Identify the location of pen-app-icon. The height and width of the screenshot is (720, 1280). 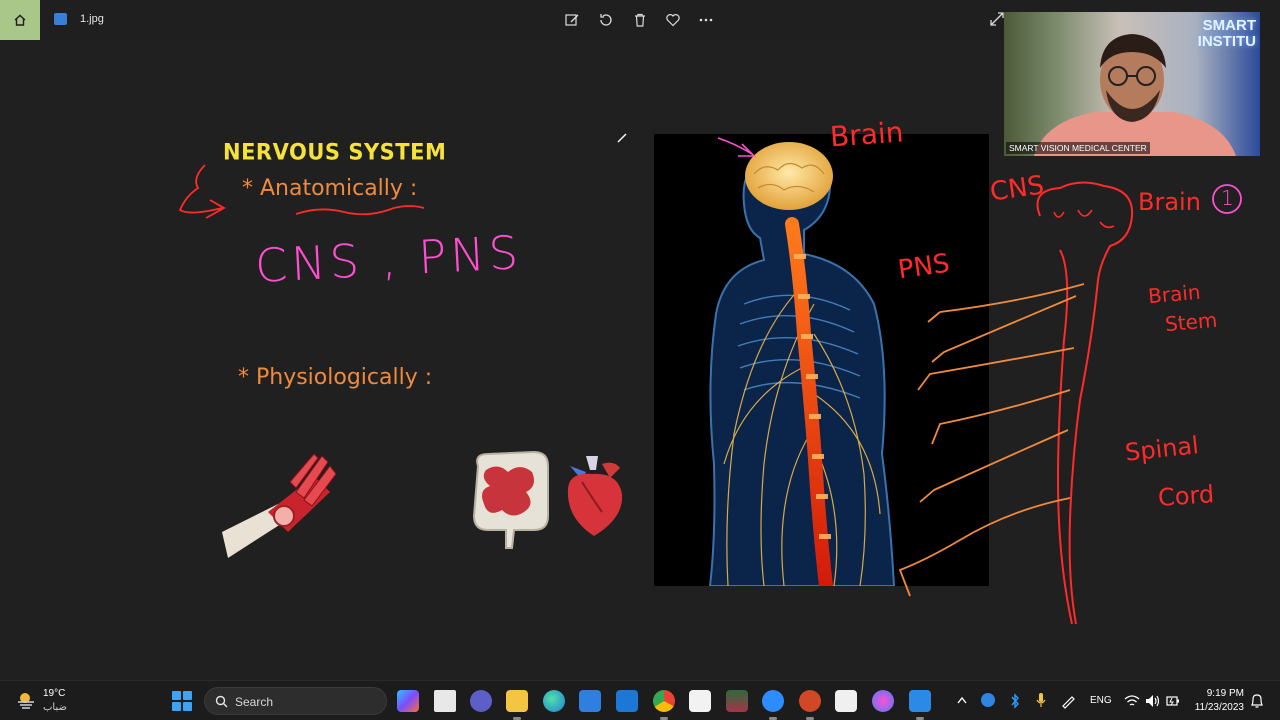
(883, 701).